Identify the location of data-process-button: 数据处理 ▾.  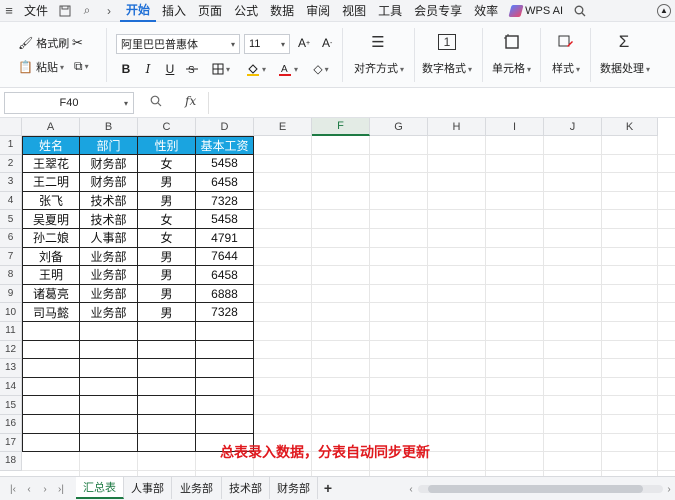
(625, 68).